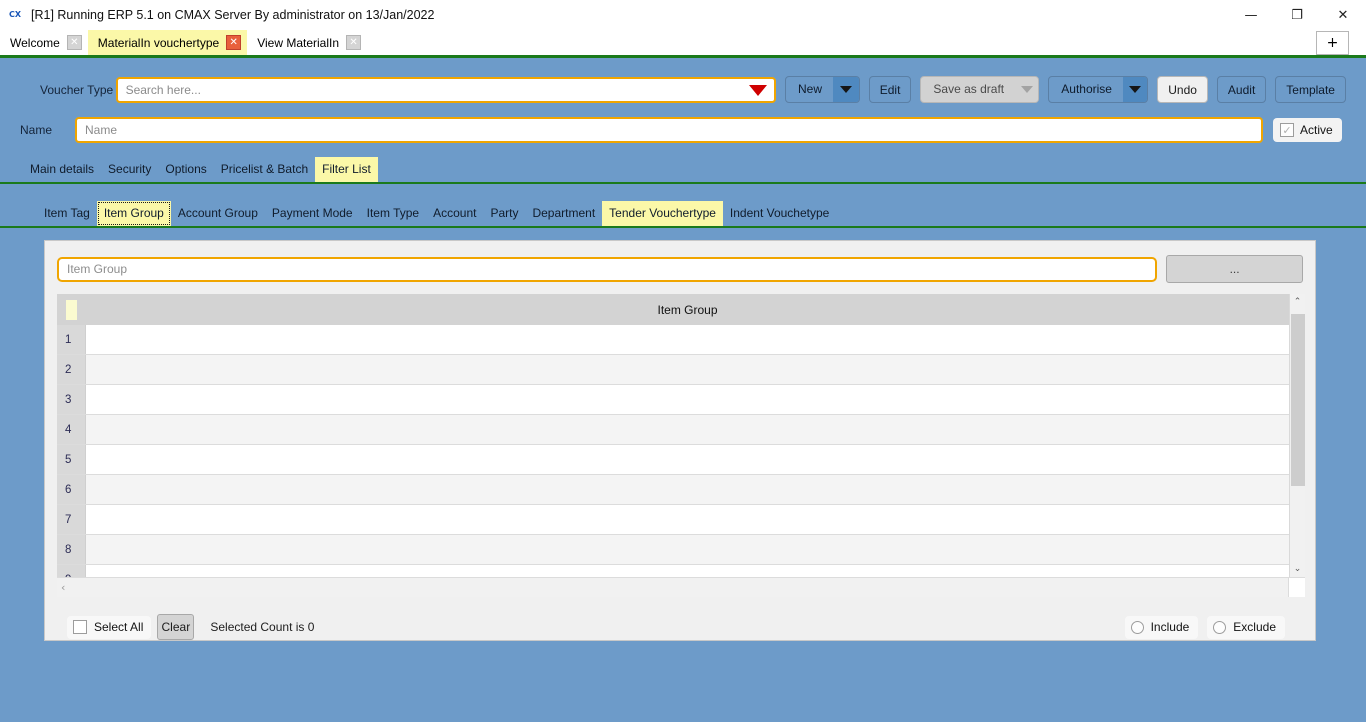 The height and width of the screenshot is (725, 1366). Describe the element at coordinates (71, 399) in the screenshot. I see `row-number: 3` at that location.